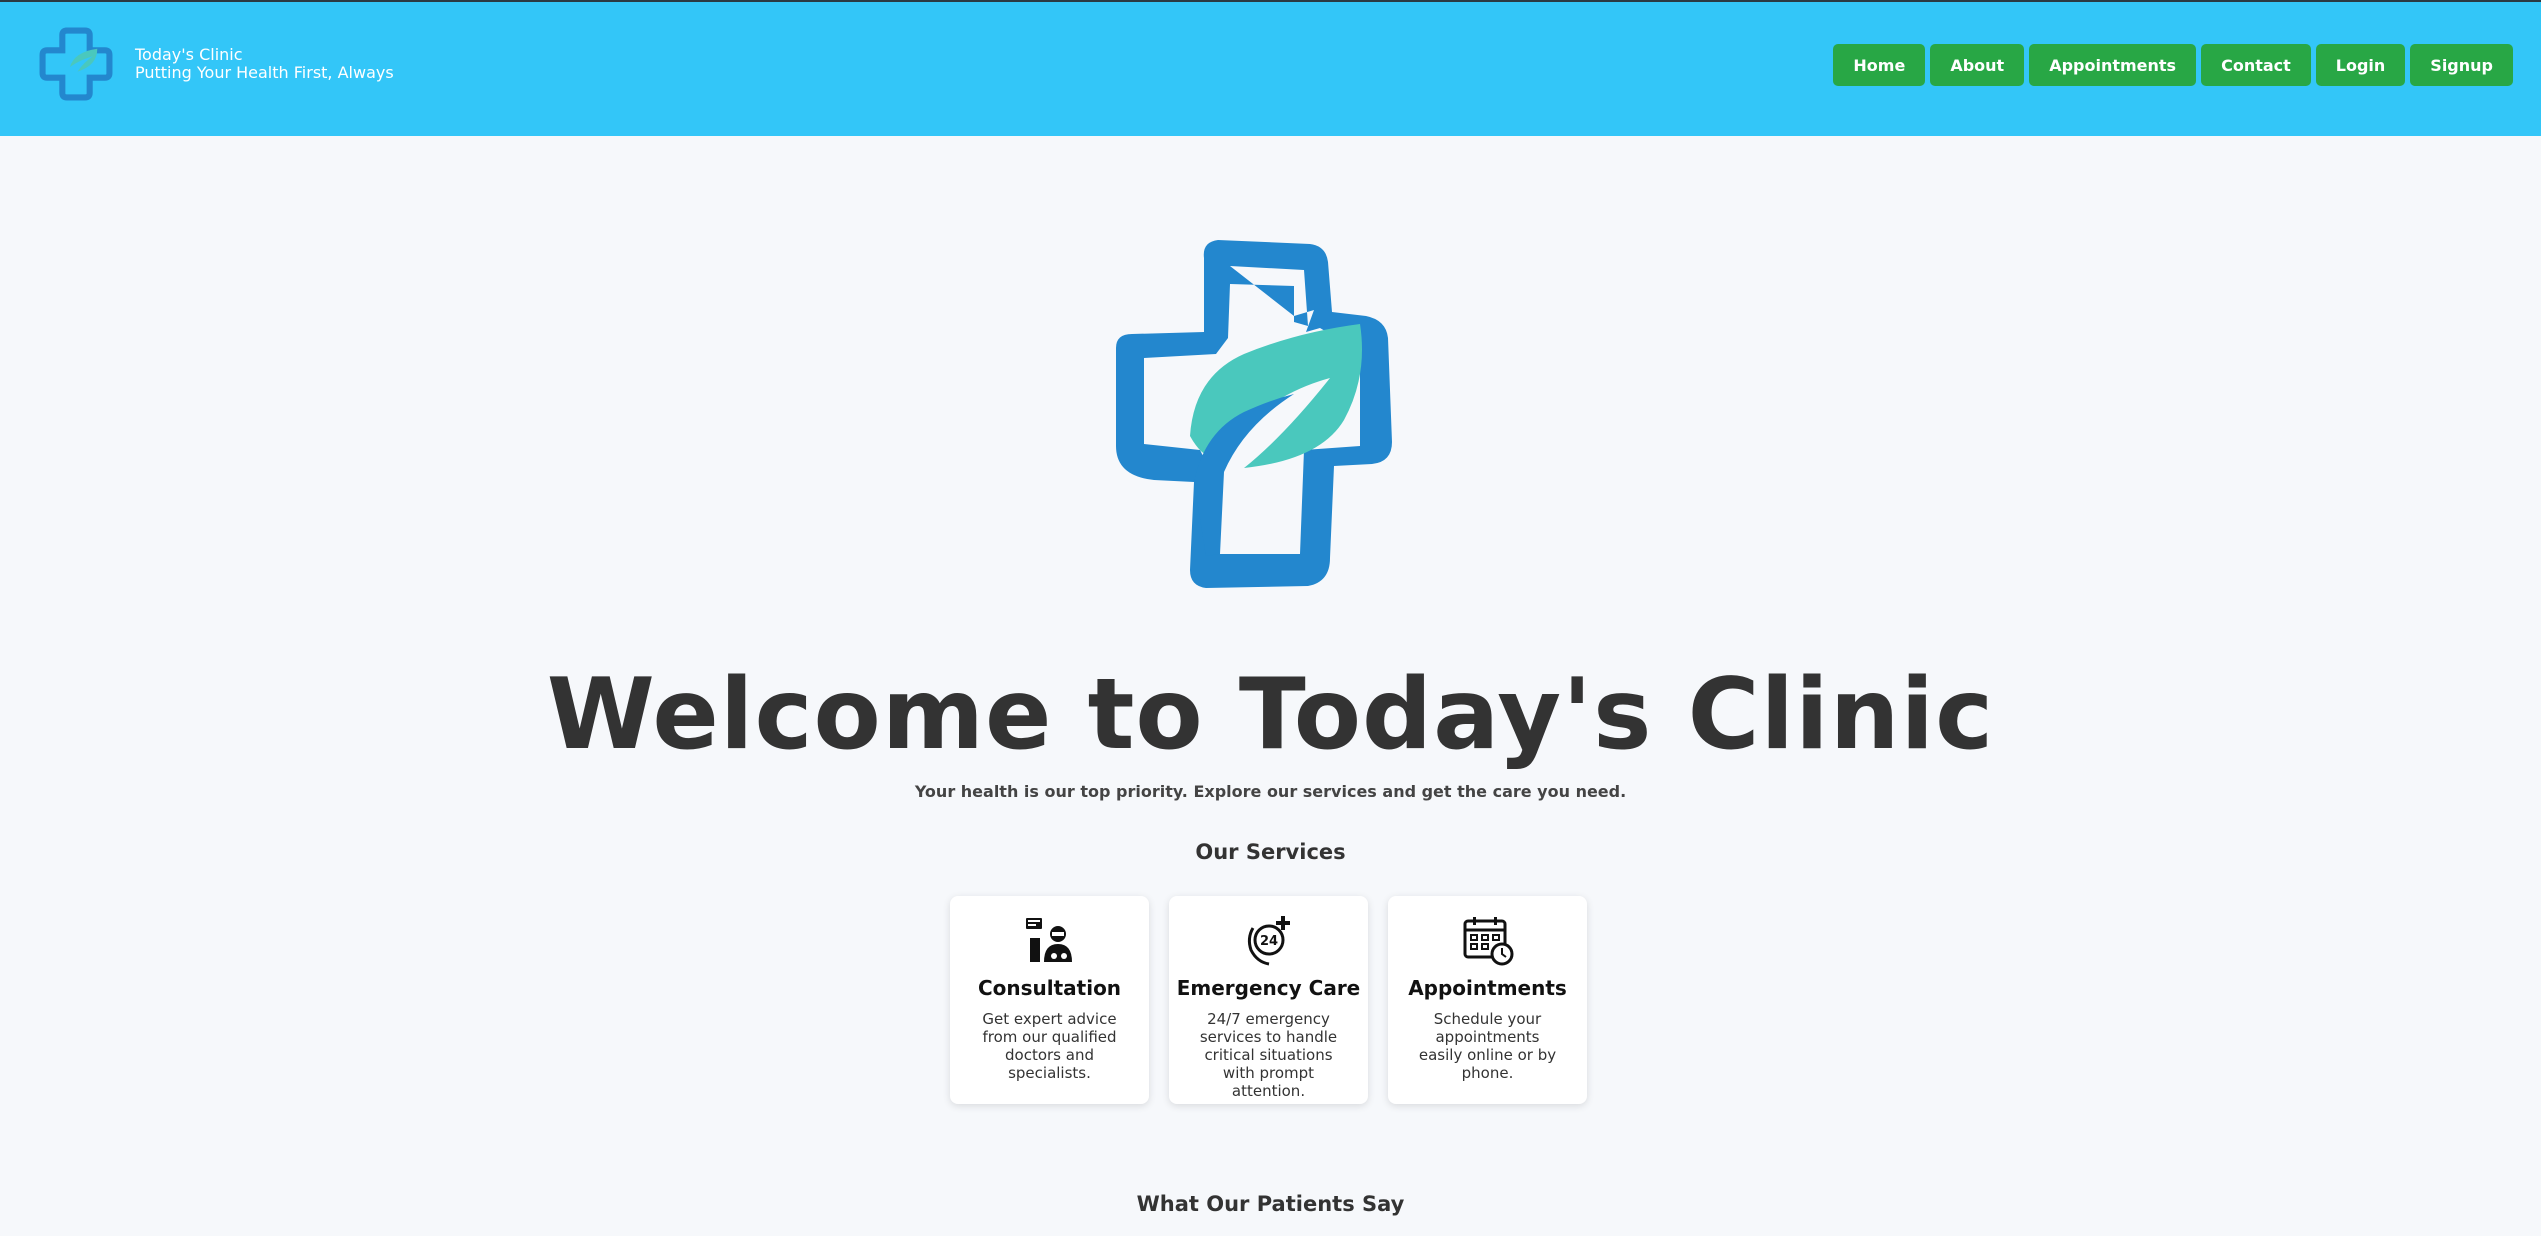 Image resolution: width=2541 pixels, height=1236 pixels. I want to click on calendar-clock-icon, so click(1488, 941).